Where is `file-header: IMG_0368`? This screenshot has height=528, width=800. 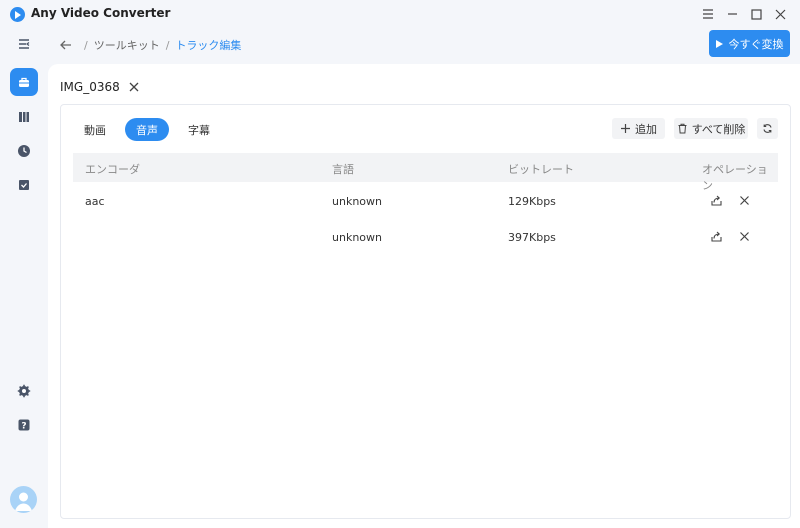 file-header: IMG_0368 is located at coordinates (100, 87).